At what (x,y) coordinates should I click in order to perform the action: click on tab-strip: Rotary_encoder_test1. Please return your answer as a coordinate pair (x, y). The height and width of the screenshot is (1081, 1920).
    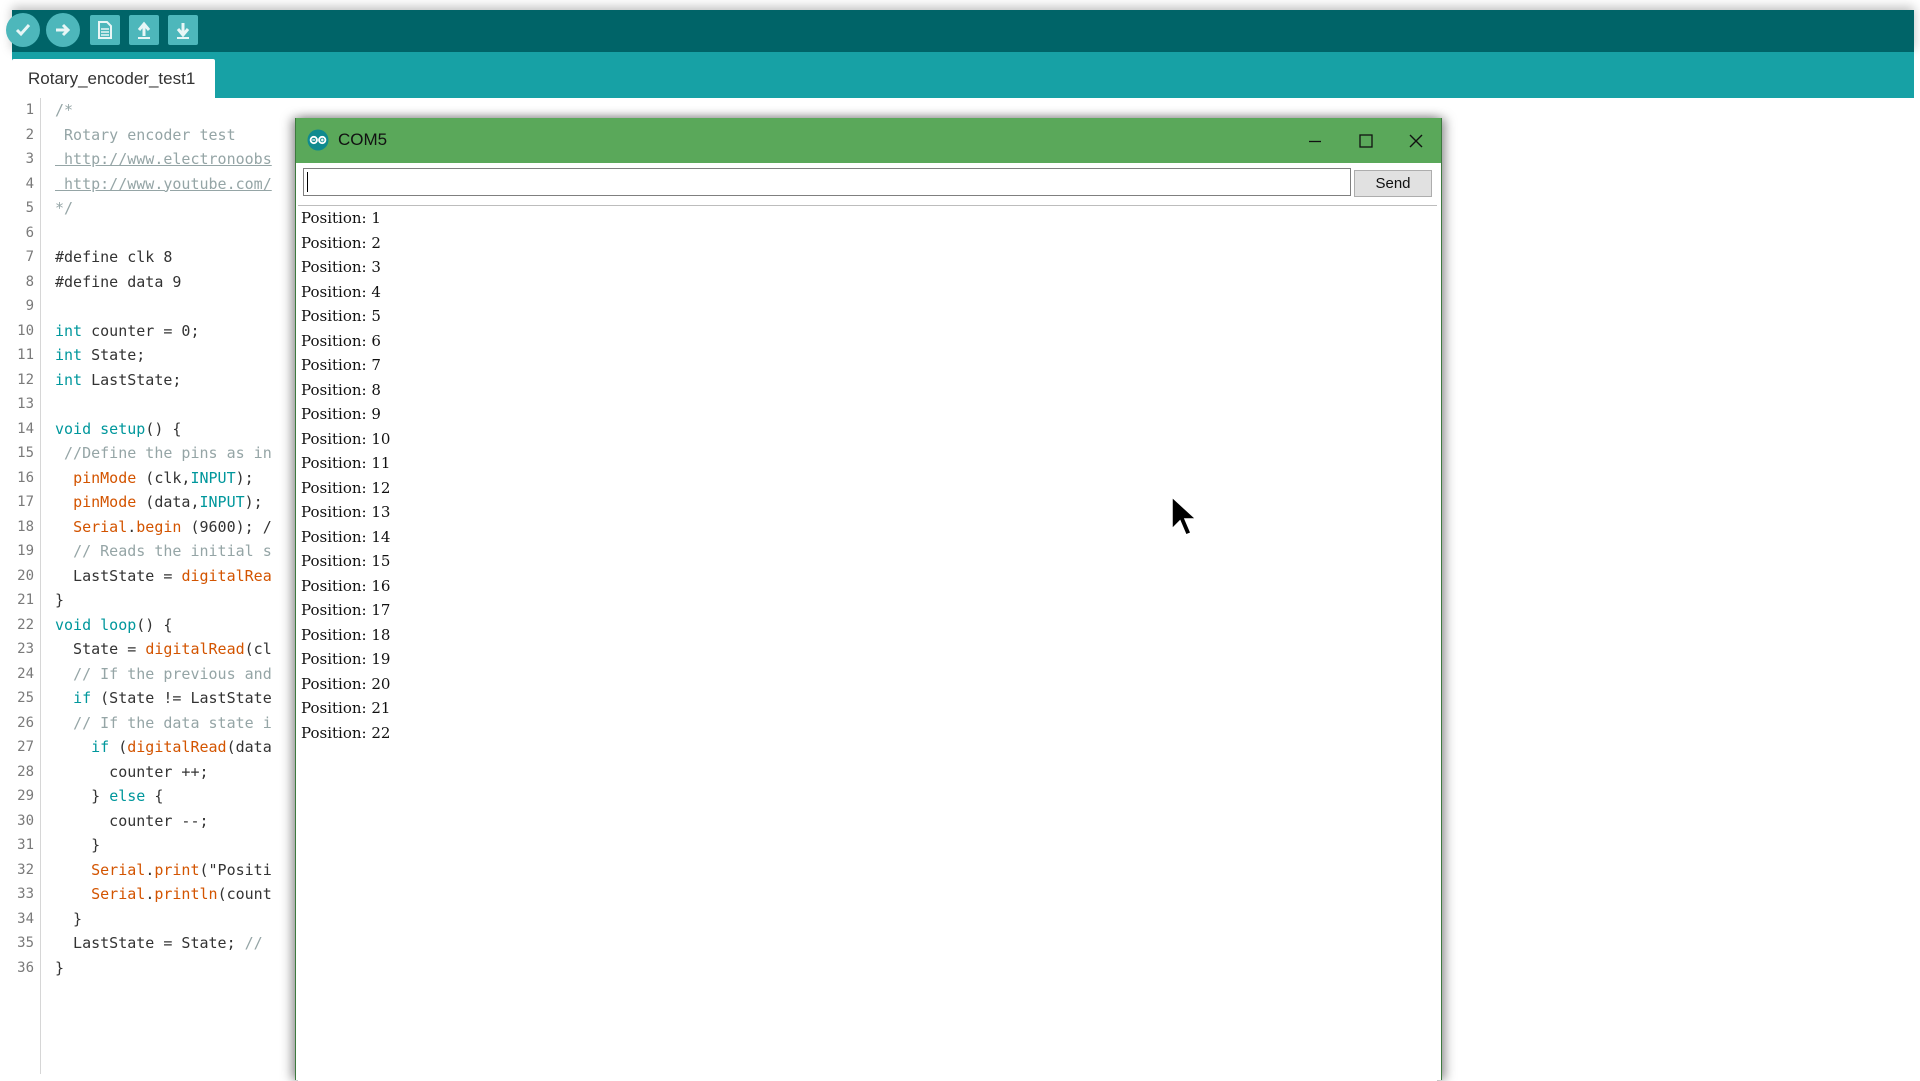
    Looking at the image, I should click on (963, 75).